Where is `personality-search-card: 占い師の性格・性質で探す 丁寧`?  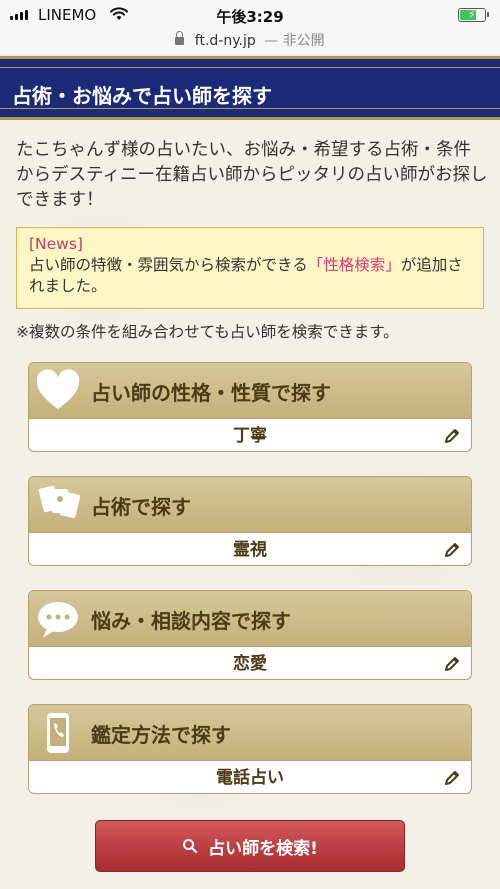 personality-search-card: 占い師の性格・性質で探す 丁寧 is located at coordinates (250, 407).